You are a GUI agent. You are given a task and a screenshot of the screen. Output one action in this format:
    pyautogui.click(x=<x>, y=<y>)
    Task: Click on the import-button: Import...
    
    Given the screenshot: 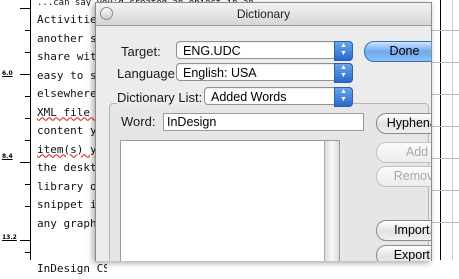 What is the action you would take?
    pyautogui.click(x=403, y=230)
    